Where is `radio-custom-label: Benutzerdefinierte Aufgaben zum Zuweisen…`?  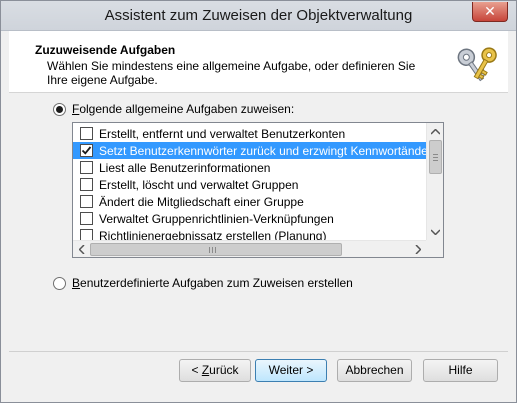 radio-custom-label: Benutzerdefinierte Aufgaben zum Zuweisen… is located at coordinates (212, 283).